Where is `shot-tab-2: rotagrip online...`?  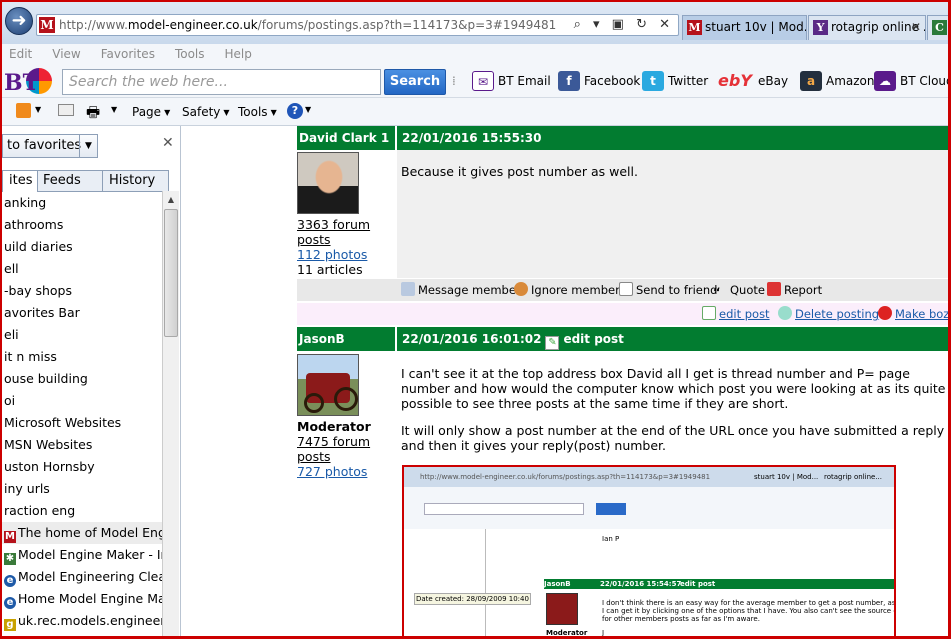 shot-tab-2: rotagrip online... is located at coordinates (853, 477).